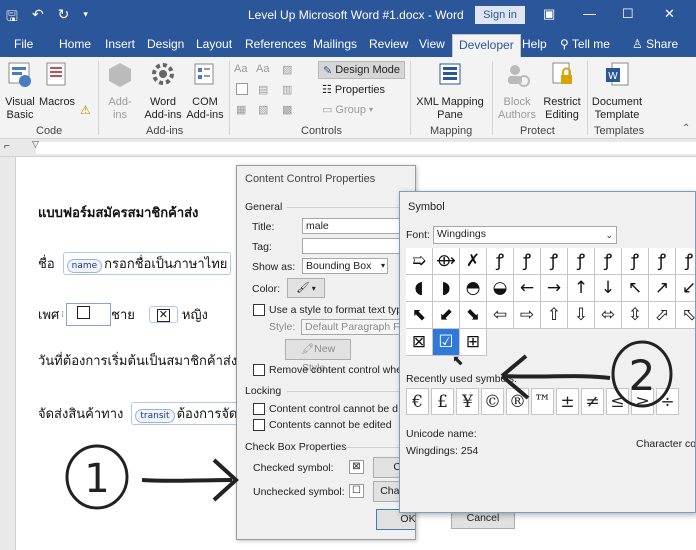  Describe the element at coordinates (85, 19) in the screenshot. I see `customize-qat-icon: ▾` at that location.